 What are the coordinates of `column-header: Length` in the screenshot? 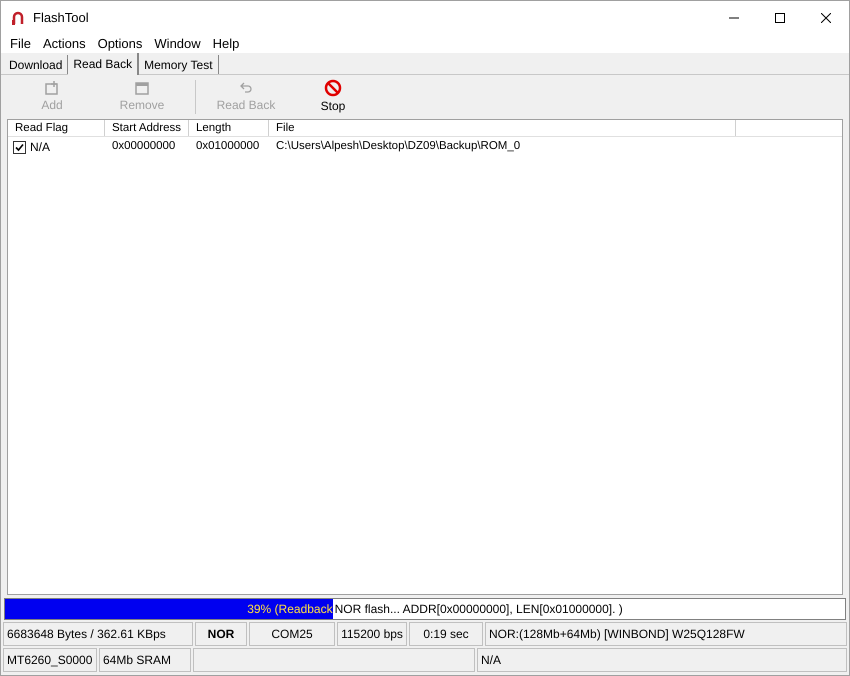 It's located at (229, 128).